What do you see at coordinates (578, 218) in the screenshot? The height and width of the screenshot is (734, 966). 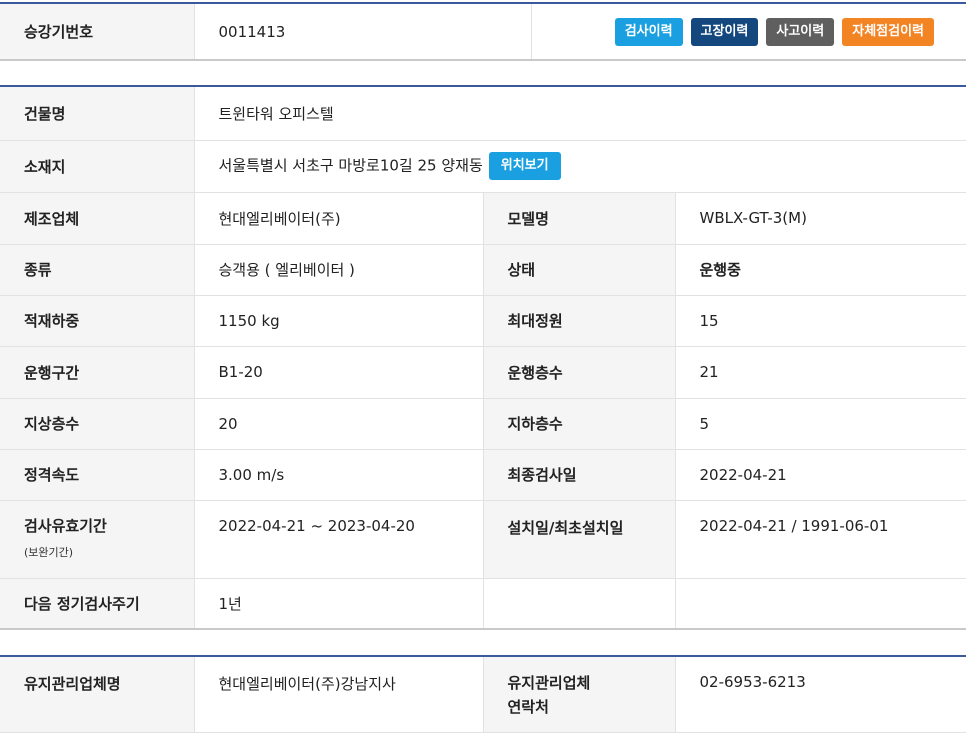 I see `model-label: 모델명` at bounding box center [578, 218].